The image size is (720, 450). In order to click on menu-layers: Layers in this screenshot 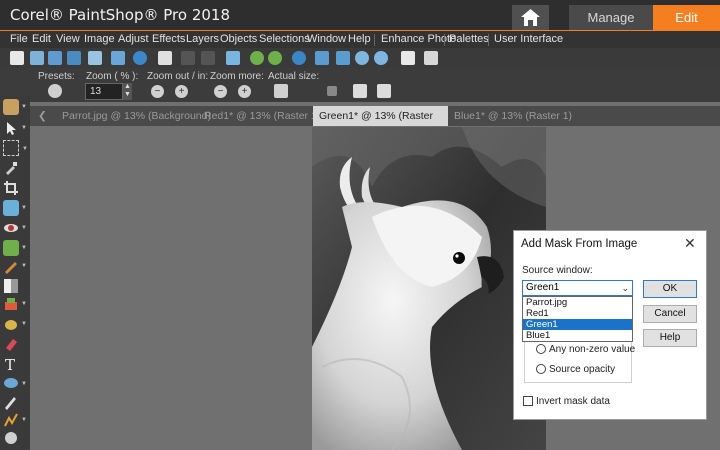, I will do `click(202, 39)`.